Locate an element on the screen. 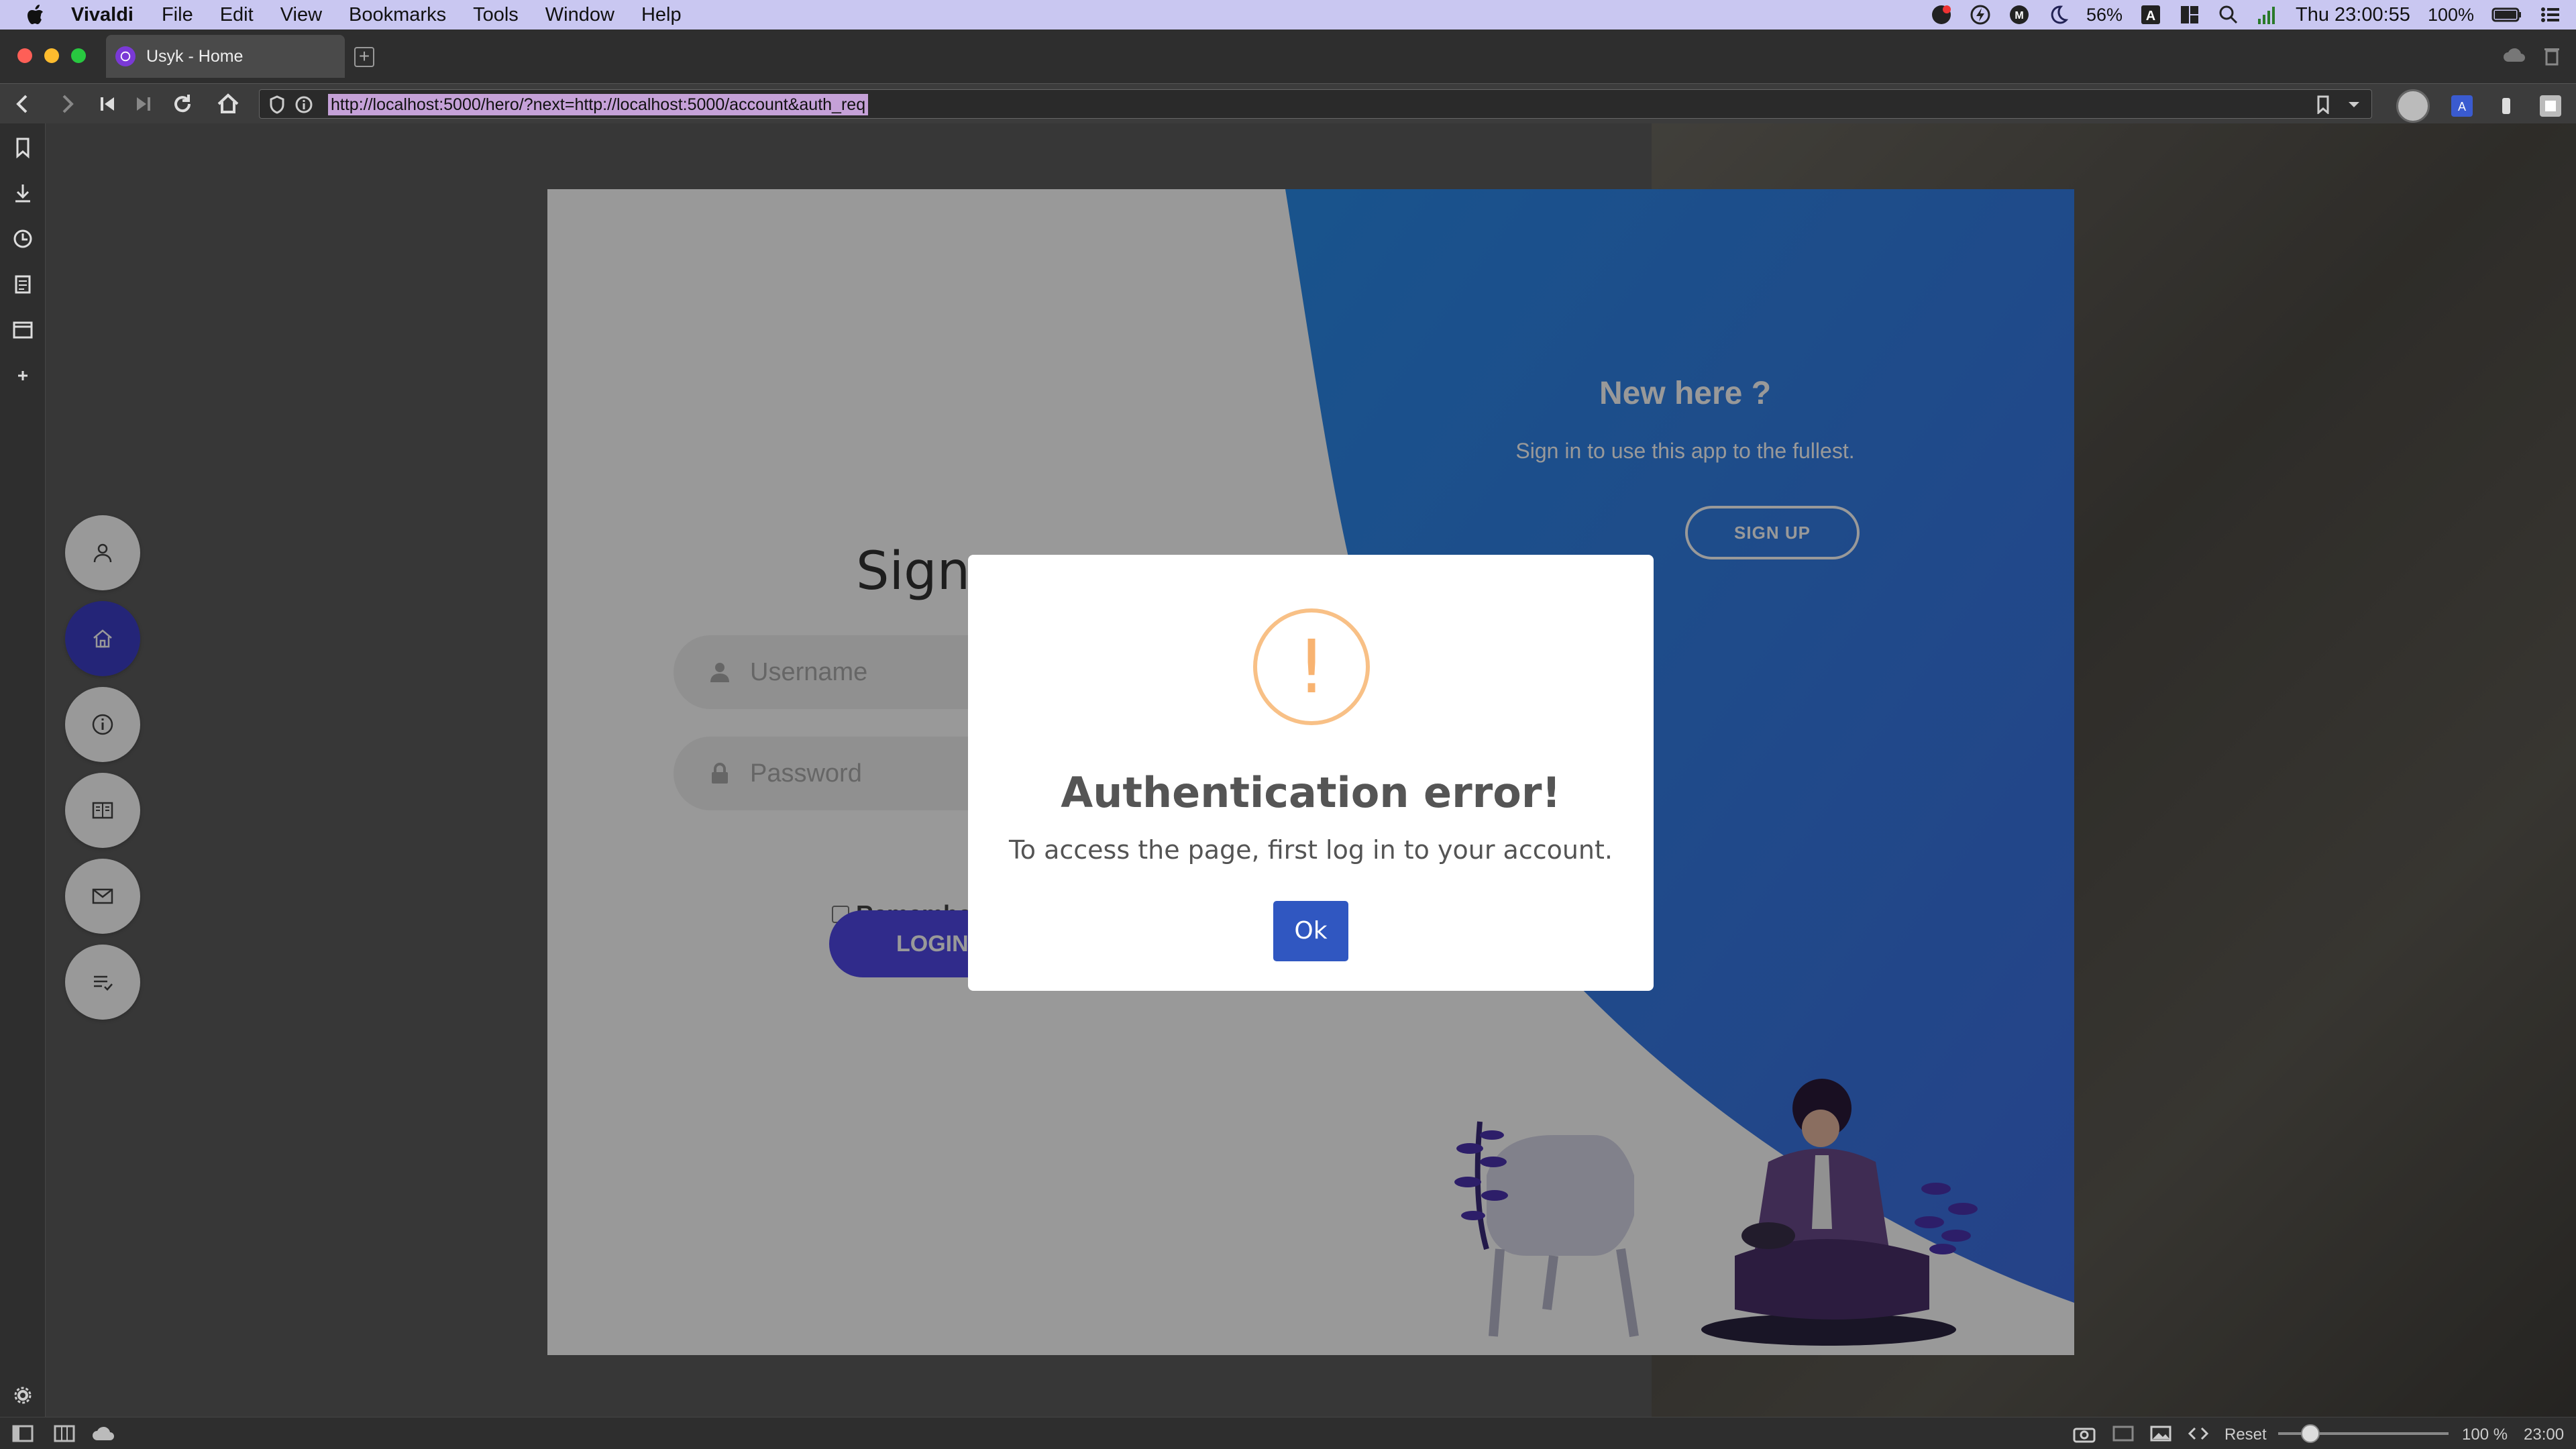 The height and width of the screenshot is (1449, 2576). window-close-button is located at coordinates (24, 55).